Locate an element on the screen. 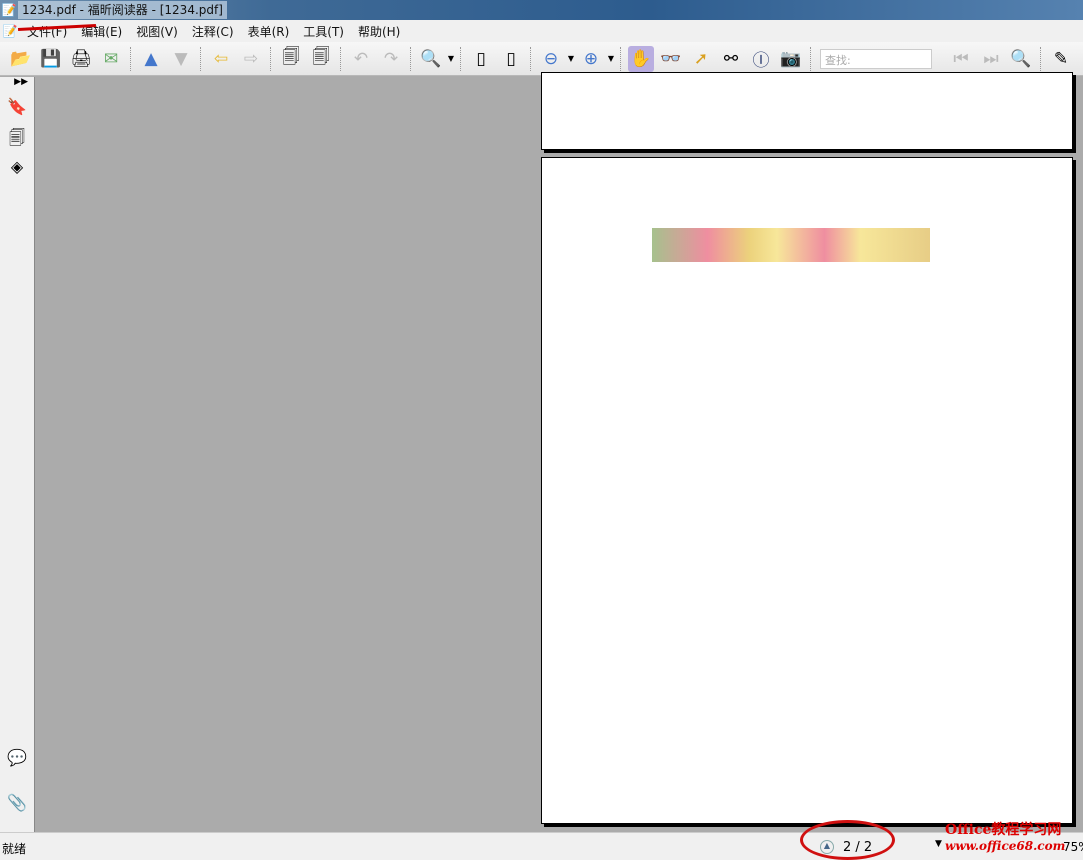 The height and width of the screenshot is (860, 1083). back-arrow-icon: ⇦ is located at coordinates (221, 59).